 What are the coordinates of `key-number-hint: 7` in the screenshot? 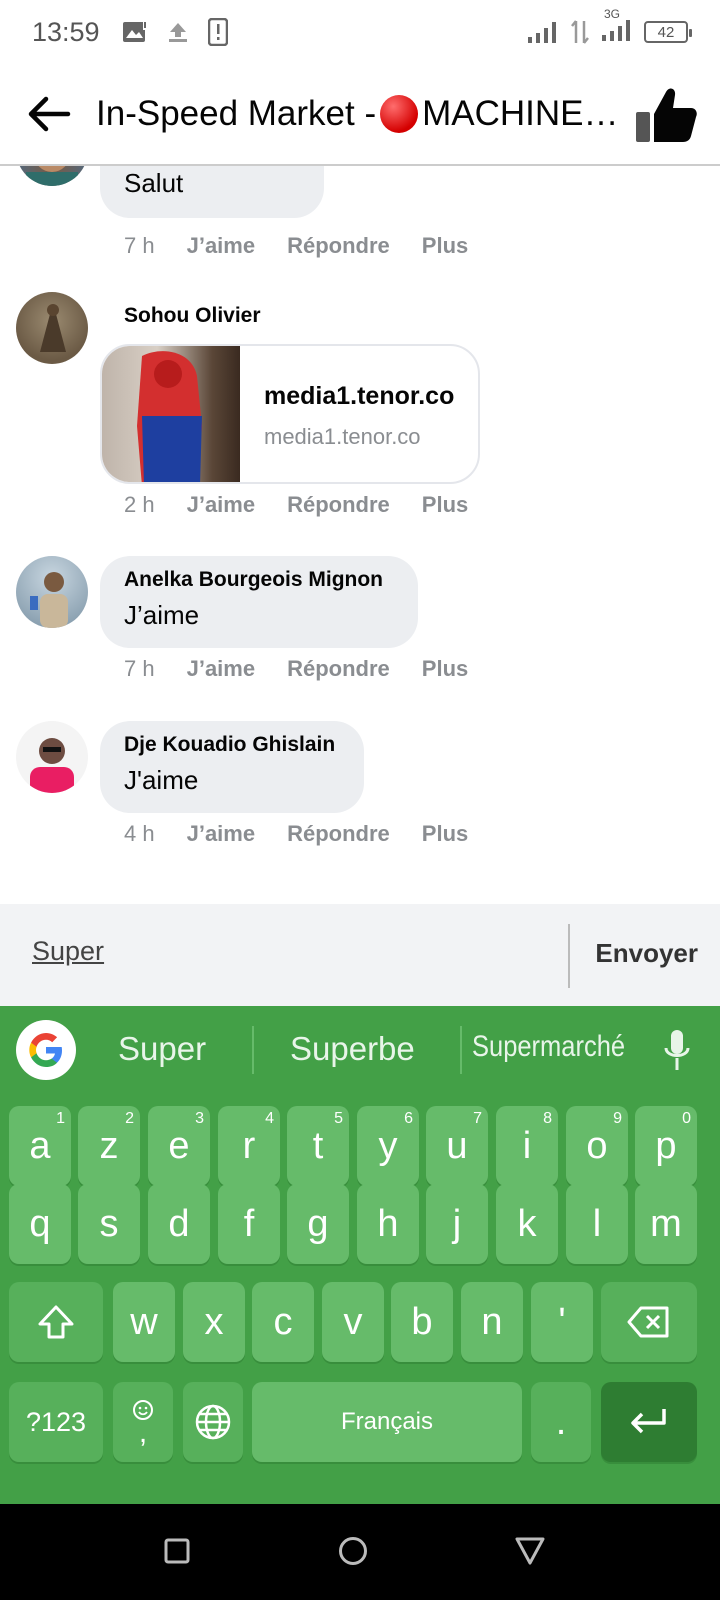 It's located at (477, 1118).